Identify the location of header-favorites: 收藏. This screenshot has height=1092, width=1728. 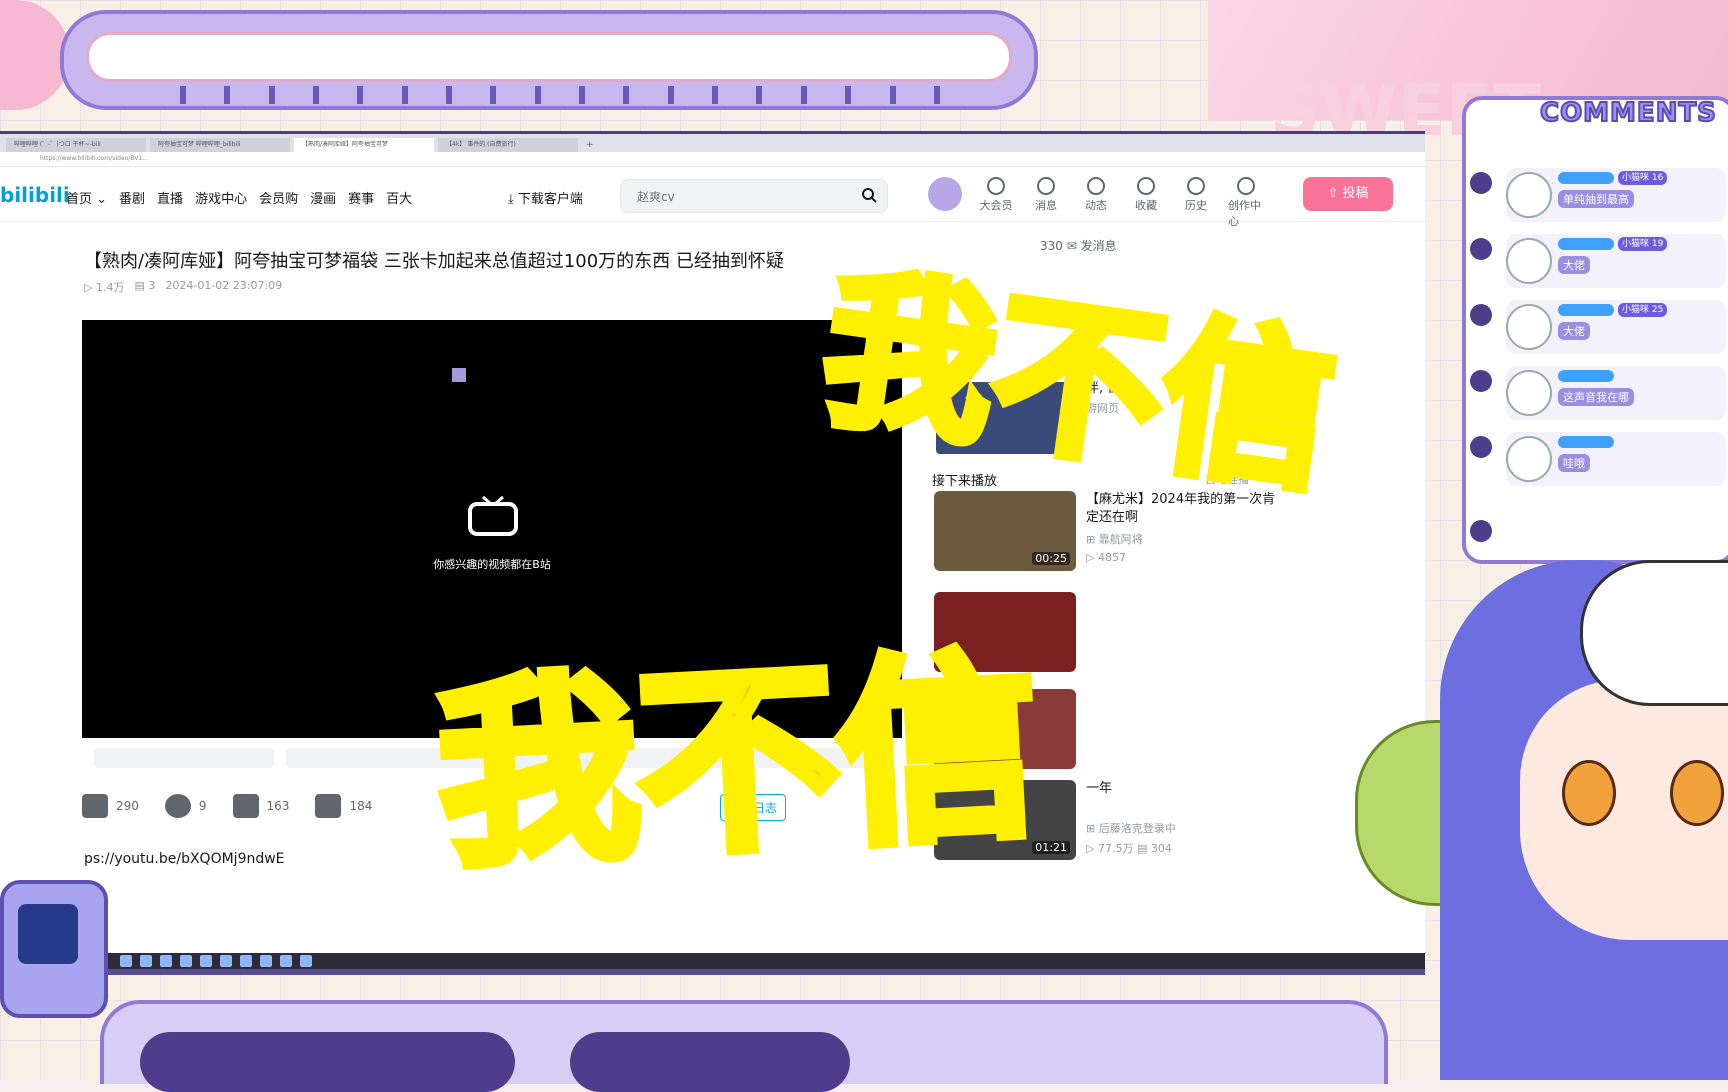
(1146, 203).